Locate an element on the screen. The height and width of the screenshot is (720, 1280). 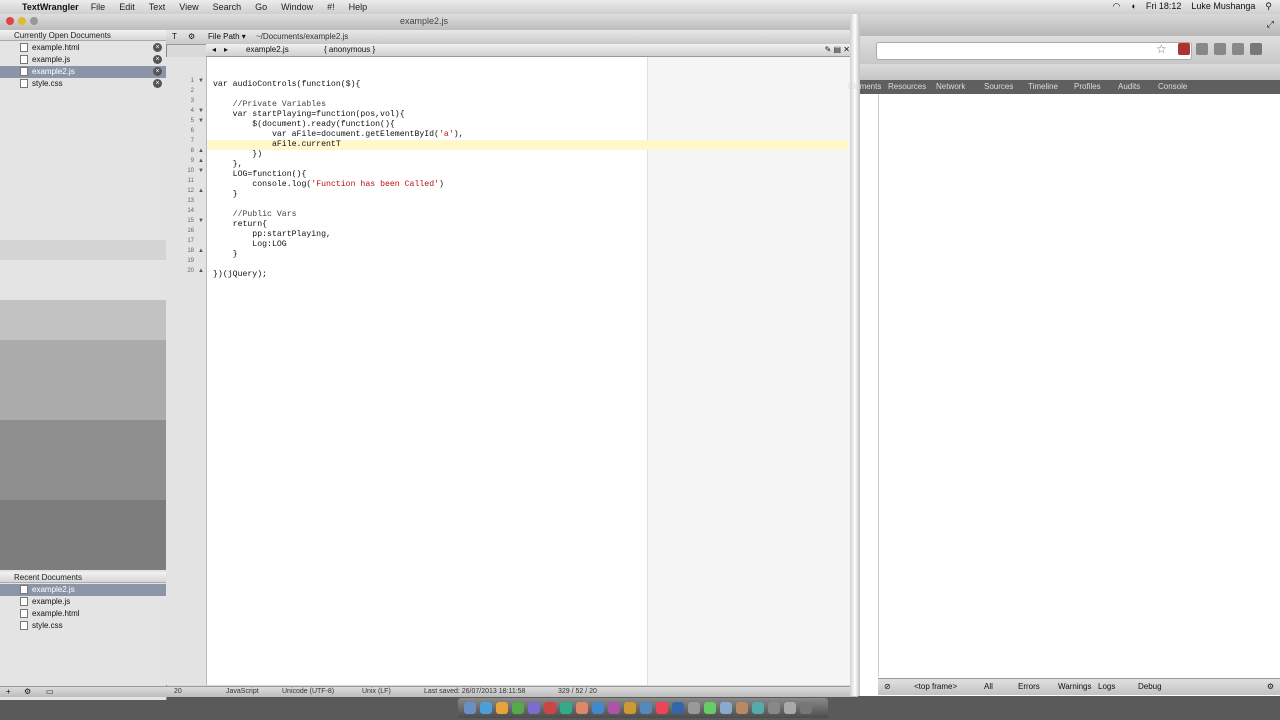
code-line: return{ is located at coordinates (531, 225).